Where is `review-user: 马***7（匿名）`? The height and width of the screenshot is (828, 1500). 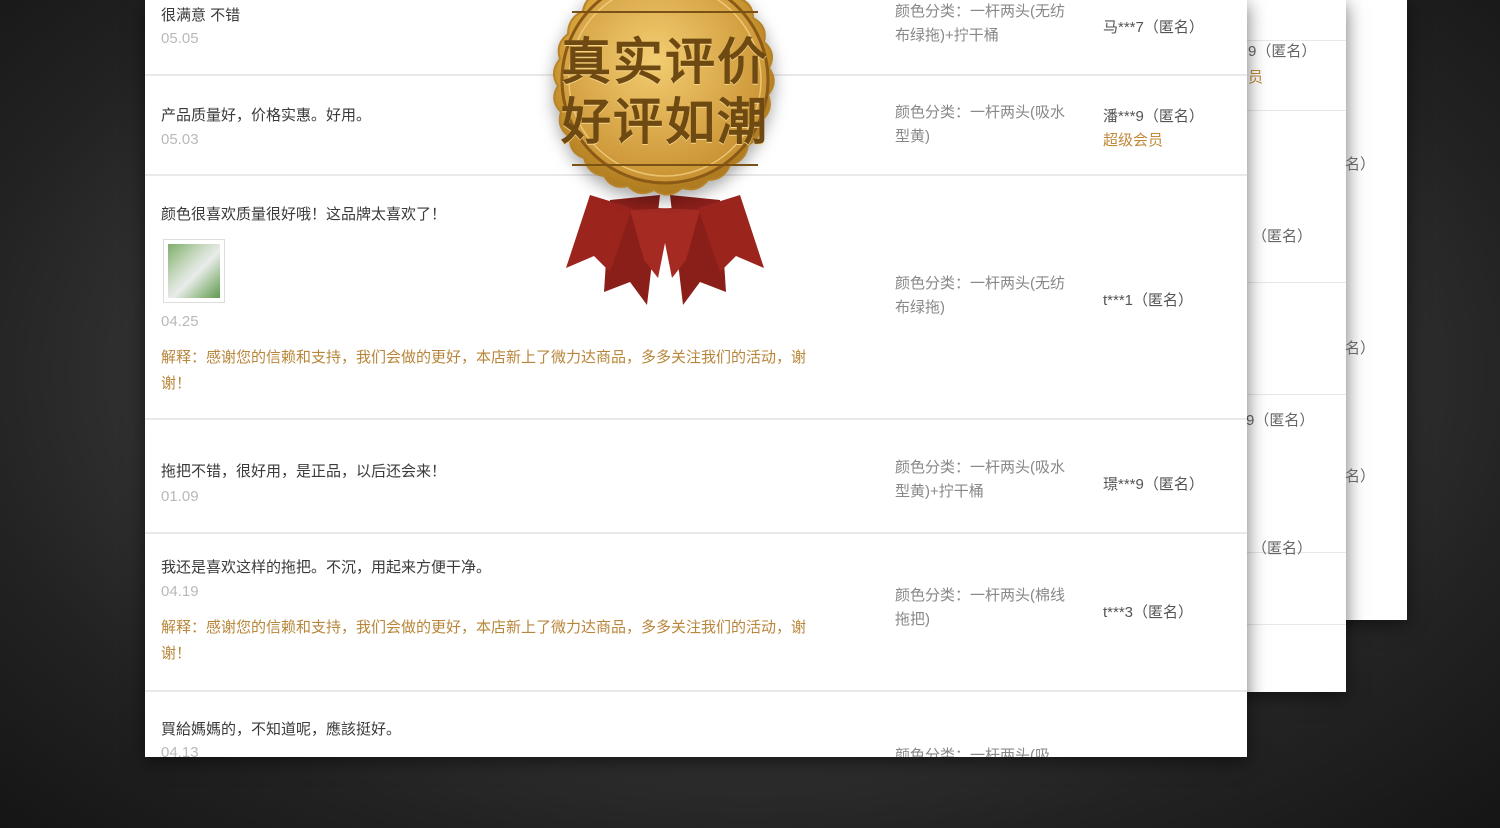
review-user: 马***7（匿名） is located at coordinates (1153, 26).